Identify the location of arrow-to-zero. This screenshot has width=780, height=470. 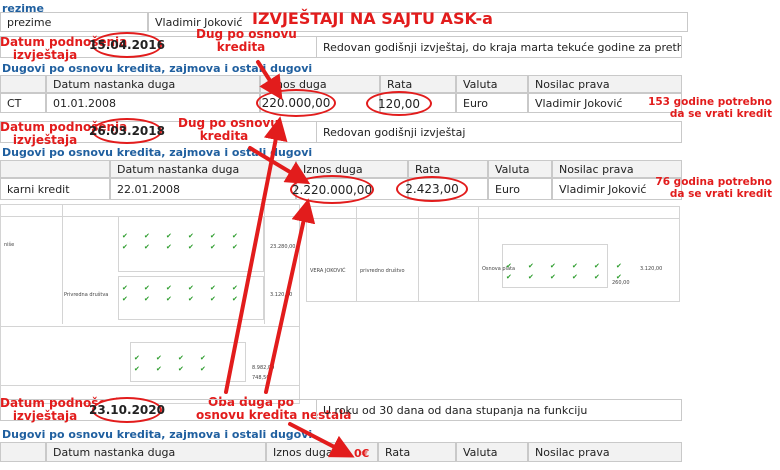
(321, 440).